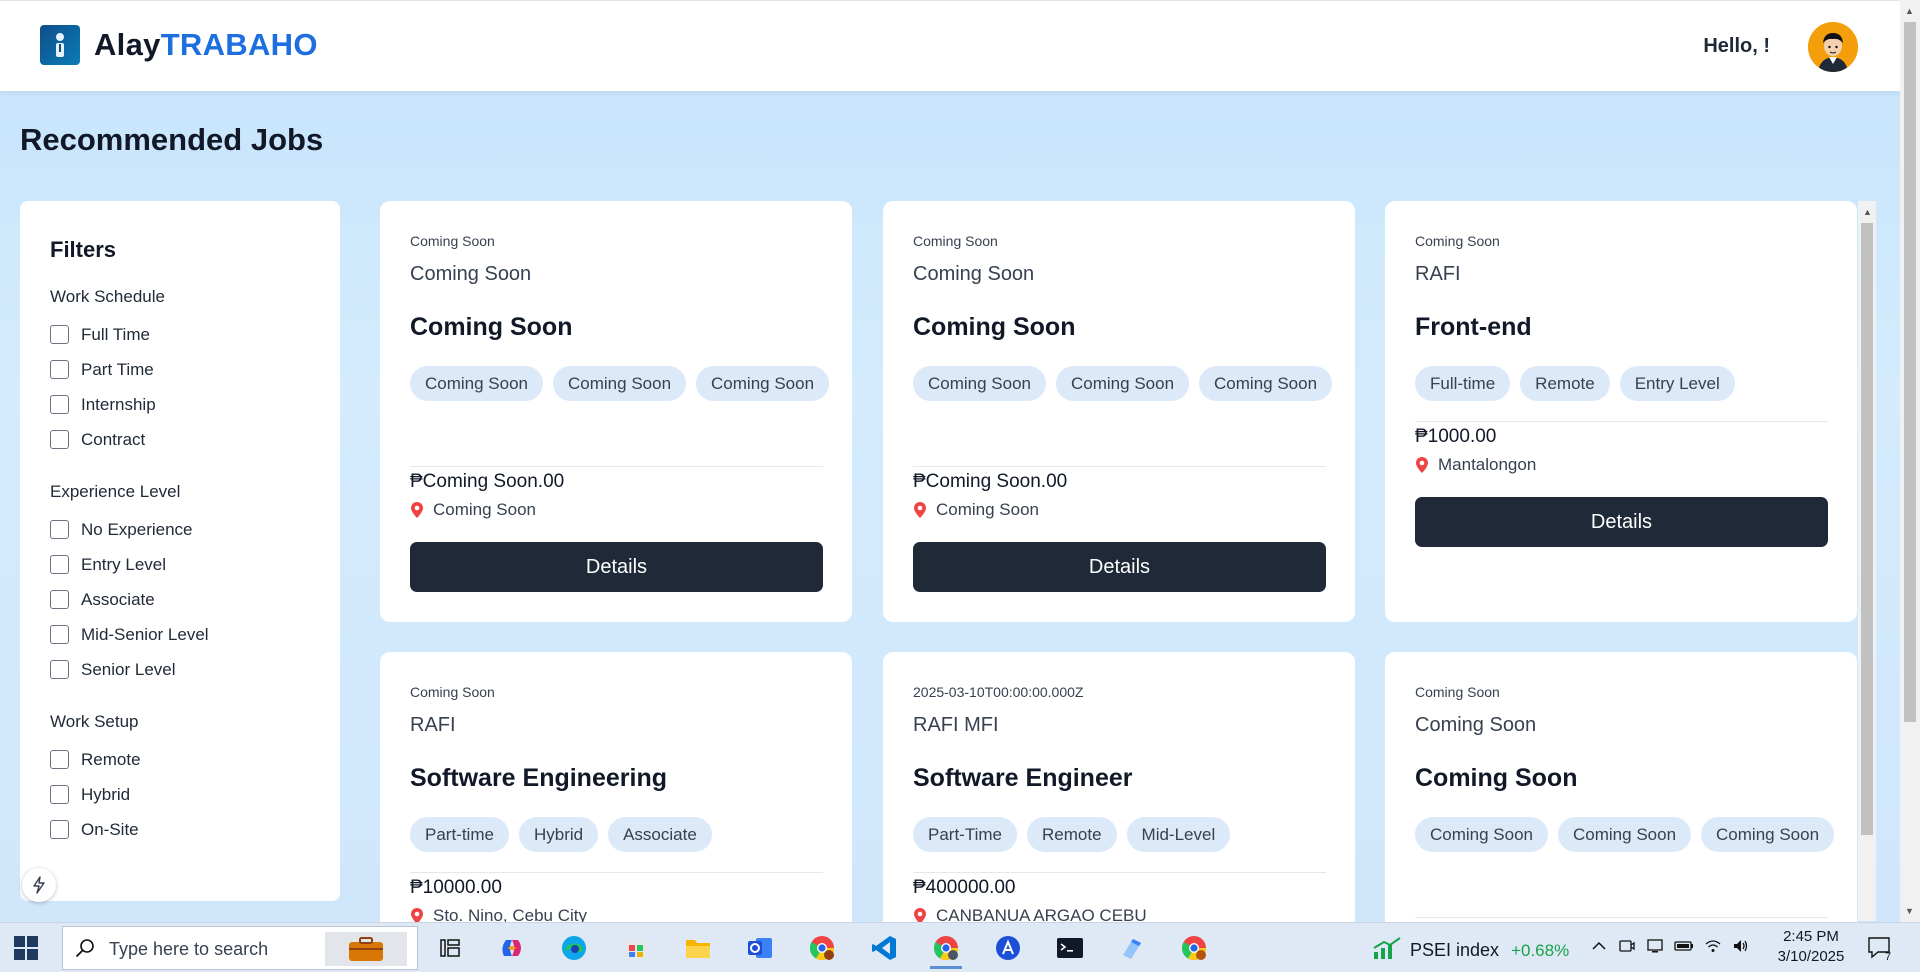 This screenshot has height=972, width=1920. What do you see at coordinates (1909, 911) in the screenshot?
I see `scroll-down-arrow-icon: ▼` at bounding box center [1909, 911].